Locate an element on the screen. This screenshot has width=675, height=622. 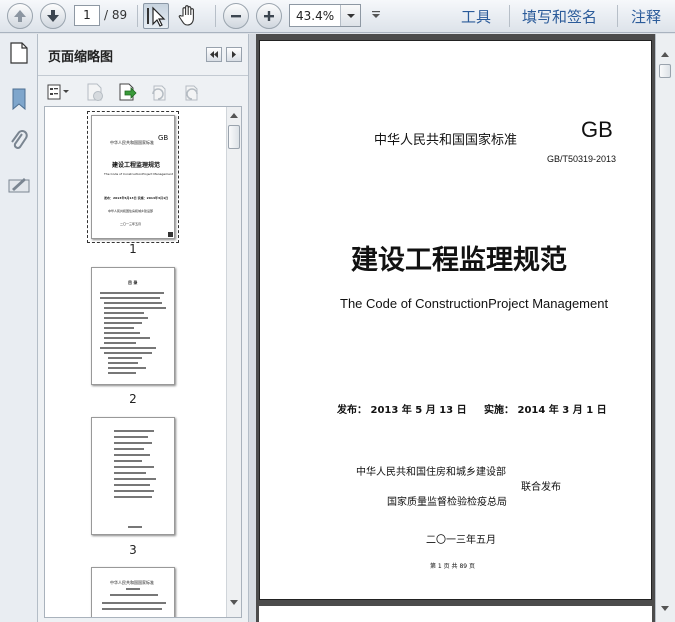
publisher-aqsiq: 国家质量监督检验检疫总局 is located at coordinates (447, 502).